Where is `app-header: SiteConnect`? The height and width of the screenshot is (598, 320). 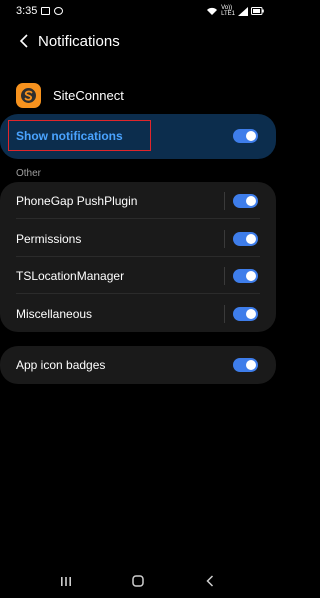
app-header: SiteConnect is located at coordinates (70, 95).